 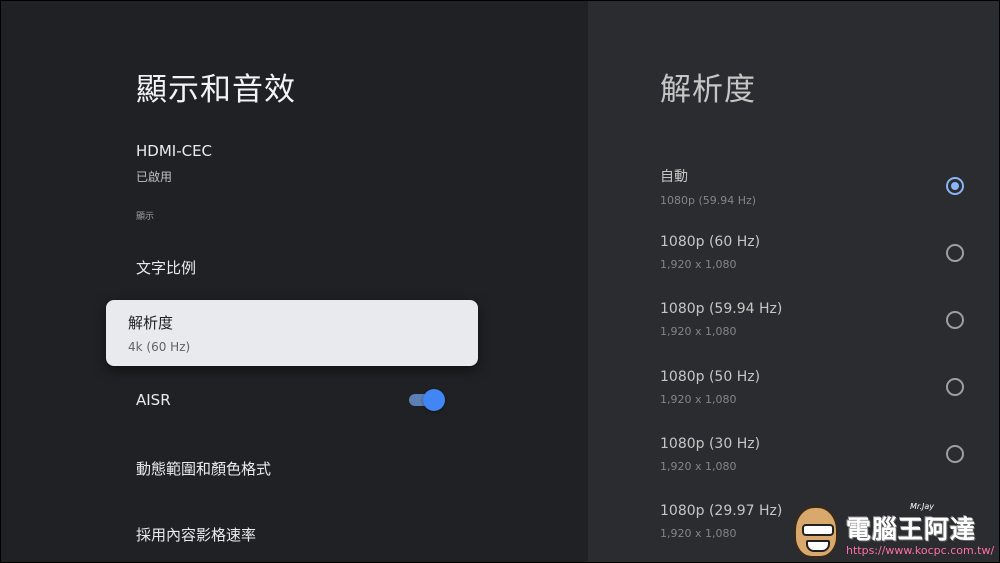 What do you see at coordinates (145, 217) in the screenshot?
I see `section-label-display: 顯示` at bounding box center [145, 217].